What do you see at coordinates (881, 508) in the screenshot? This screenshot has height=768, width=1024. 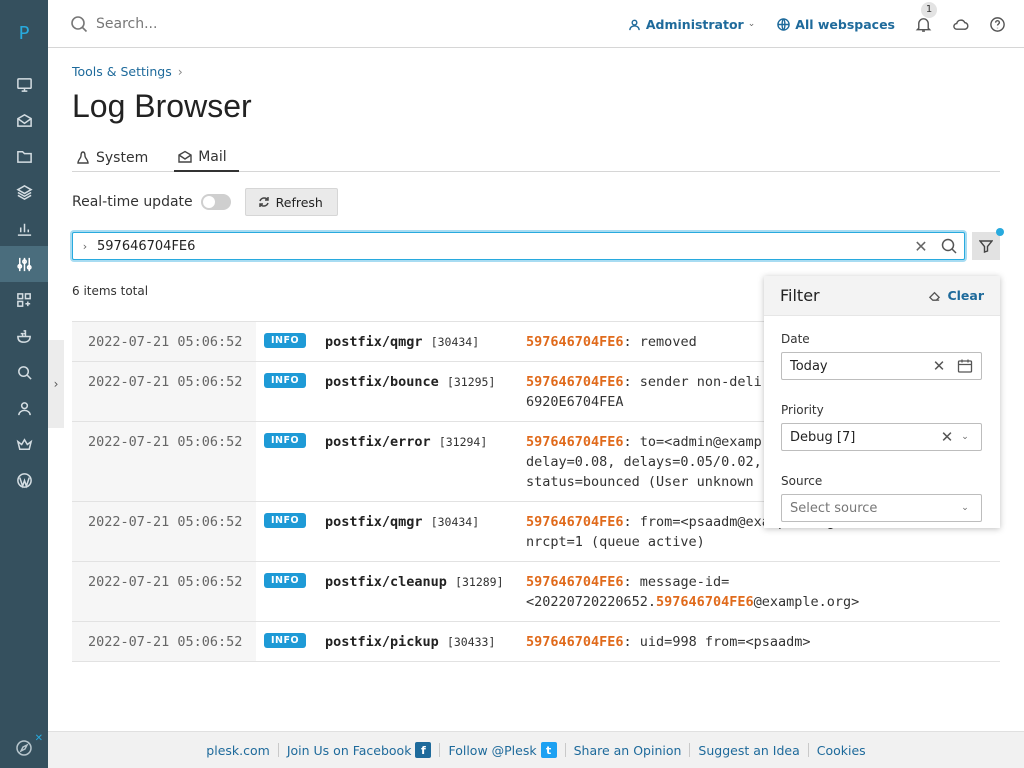 I see `source-select: Select source ⌄` at bounding box center [881, 508].